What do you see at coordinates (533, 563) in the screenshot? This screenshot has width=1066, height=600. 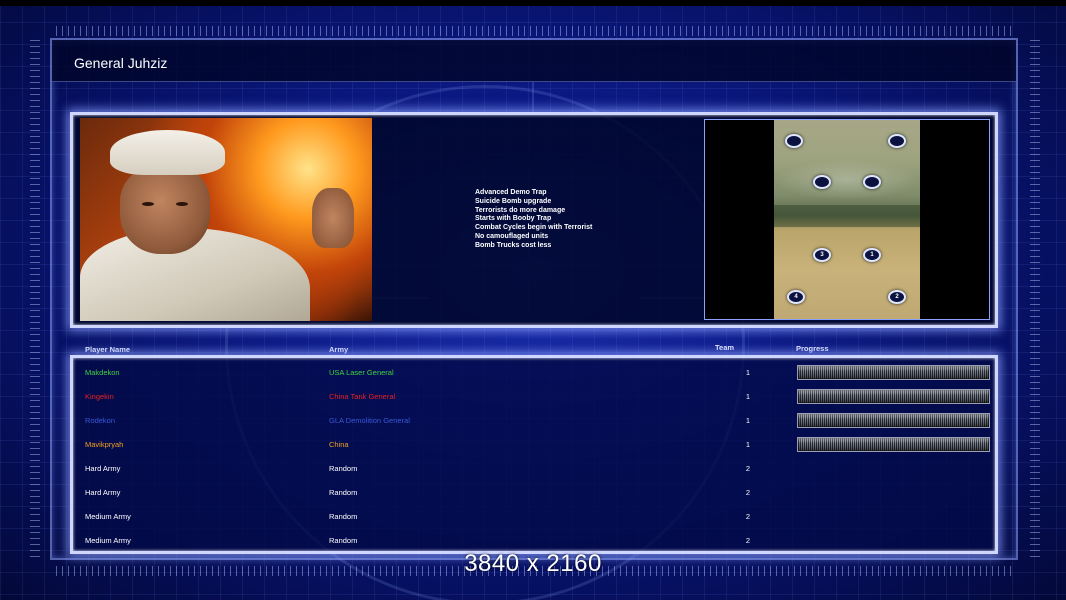 I see `resolution-watermark: 3840 x 2160` at bounding box center [533, 563].